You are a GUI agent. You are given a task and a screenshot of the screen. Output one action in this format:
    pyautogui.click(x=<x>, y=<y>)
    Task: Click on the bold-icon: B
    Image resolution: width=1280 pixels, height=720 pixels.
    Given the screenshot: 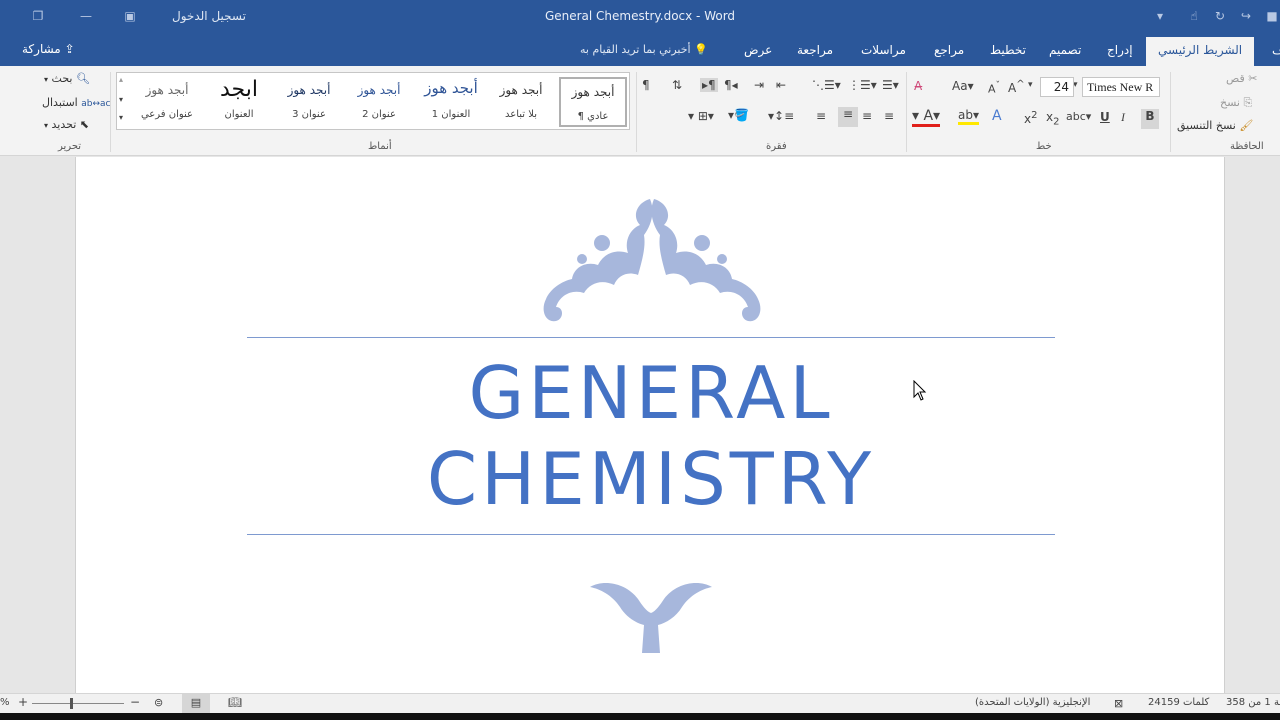 What is the action you would take?
    pyautogui.click(x=1150, y=119)
    